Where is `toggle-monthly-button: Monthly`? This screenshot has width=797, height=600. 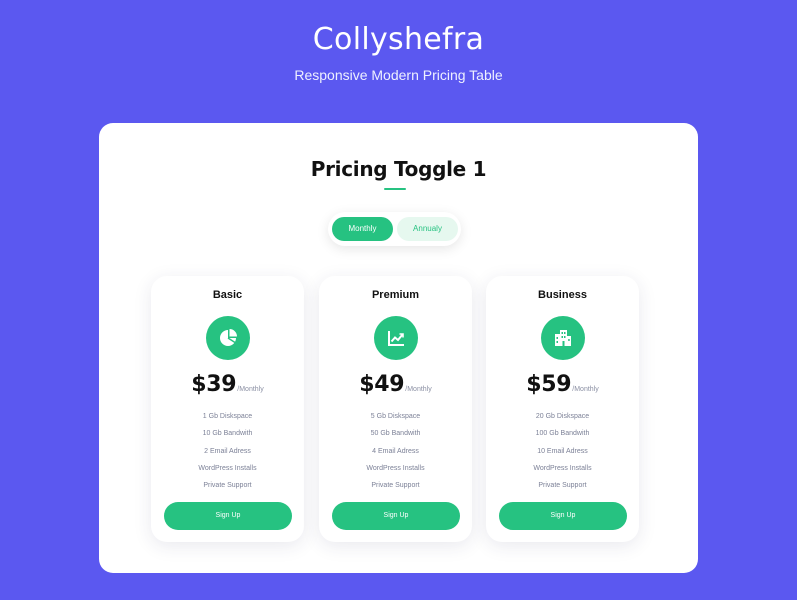
toggle-monthly-button: Monthly is located at coordinates (362, 229).